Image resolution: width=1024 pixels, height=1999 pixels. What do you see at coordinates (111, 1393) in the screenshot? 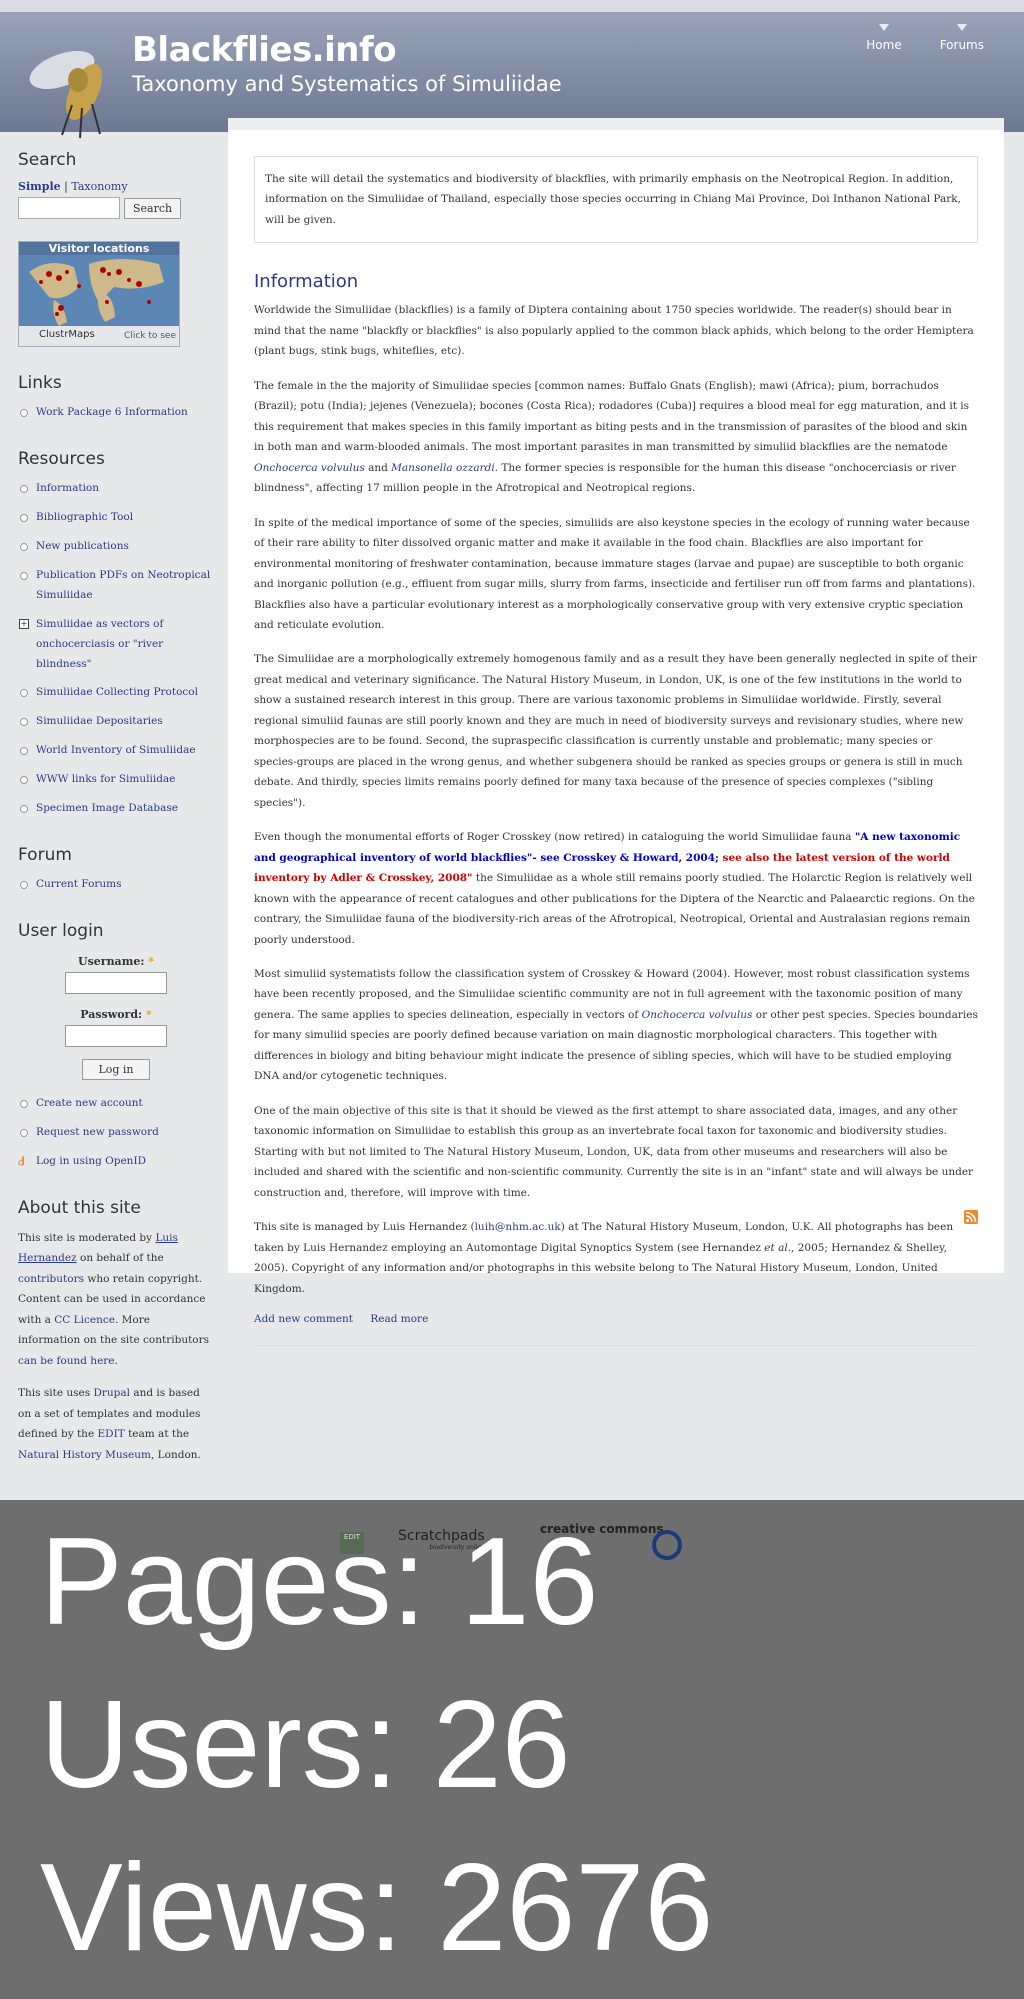
I see `drupal-link: Drupal` at bounding box center [111, 1393].